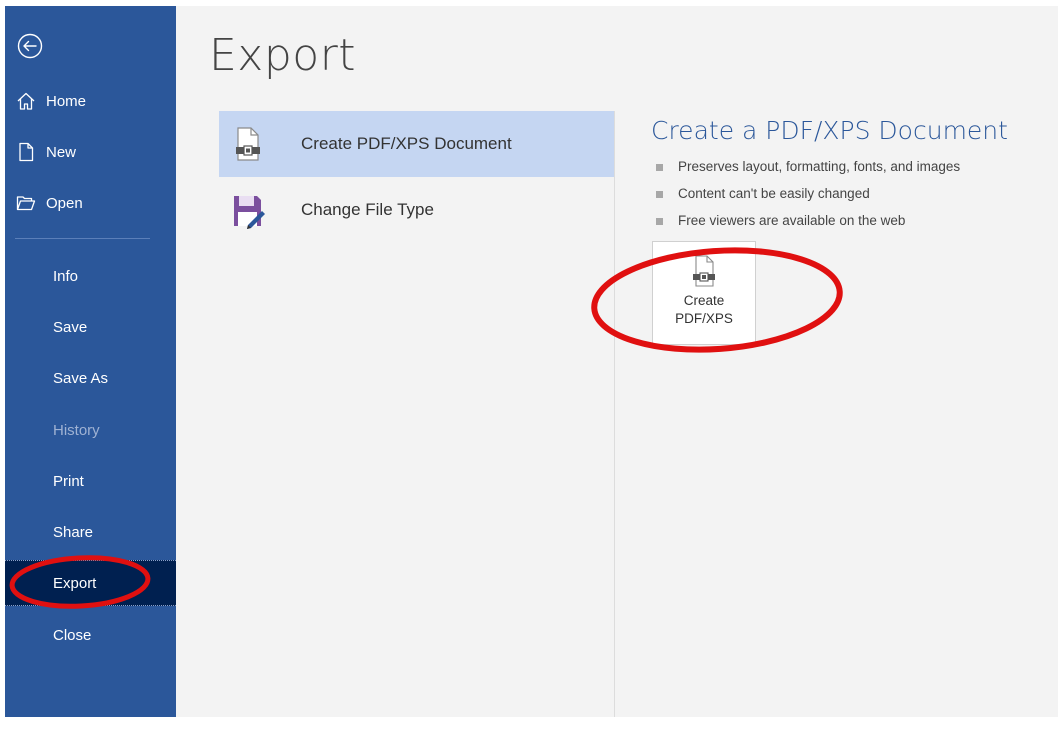 The image size is (1058, 743). Describe the element at coordinates (26, 101) in the screenshot. I see `home-icon` at that location.